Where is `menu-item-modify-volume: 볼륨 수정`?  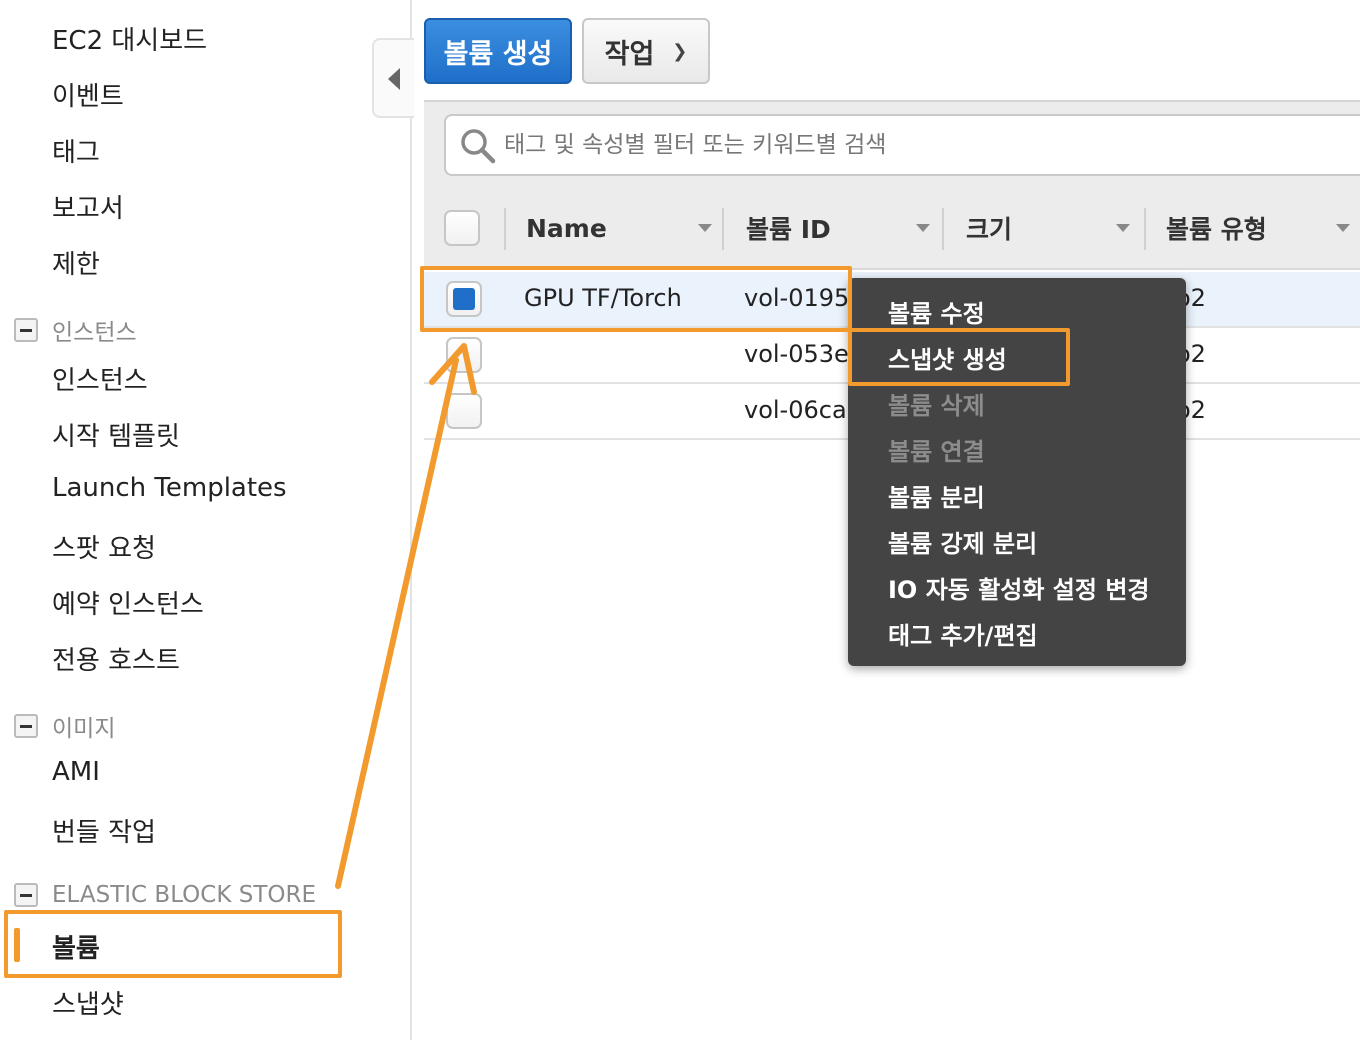
menu-item-modify-volume: 볼륨 수정 is located at coordinates (936, 311).